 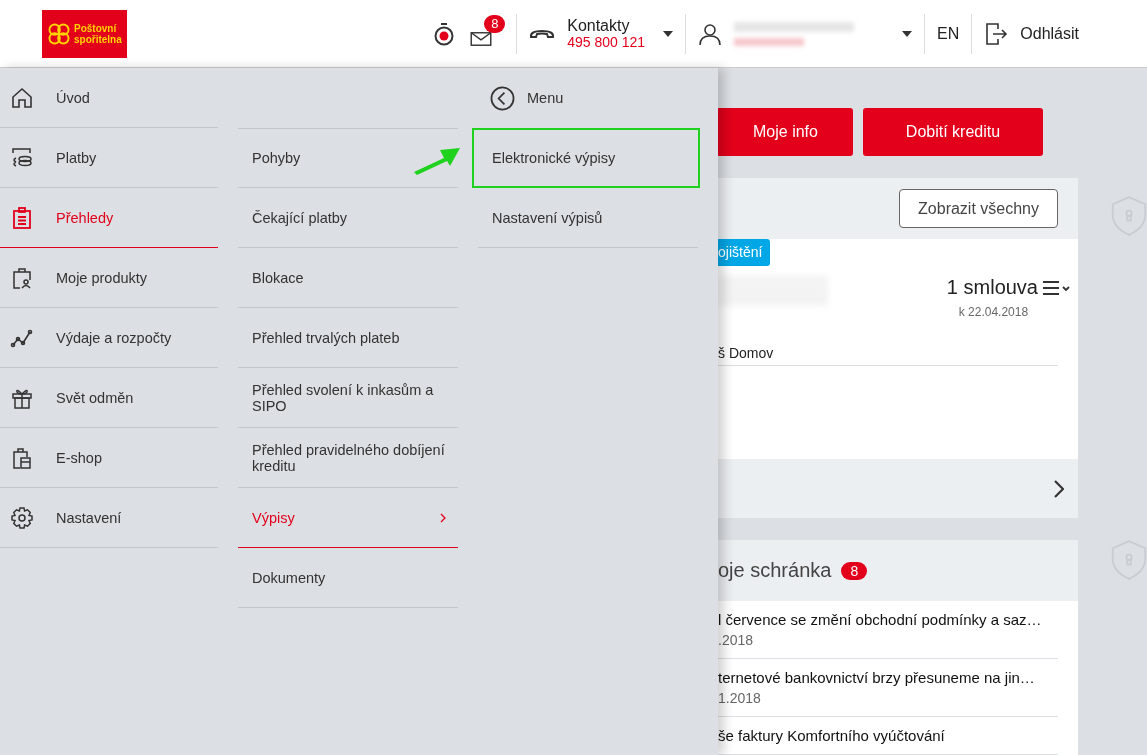 What do you see at coordinates (348, 338) in the screenshot?
I see `submenu-item: Přehled trvalých plateb` at bounding box center [348, 338].